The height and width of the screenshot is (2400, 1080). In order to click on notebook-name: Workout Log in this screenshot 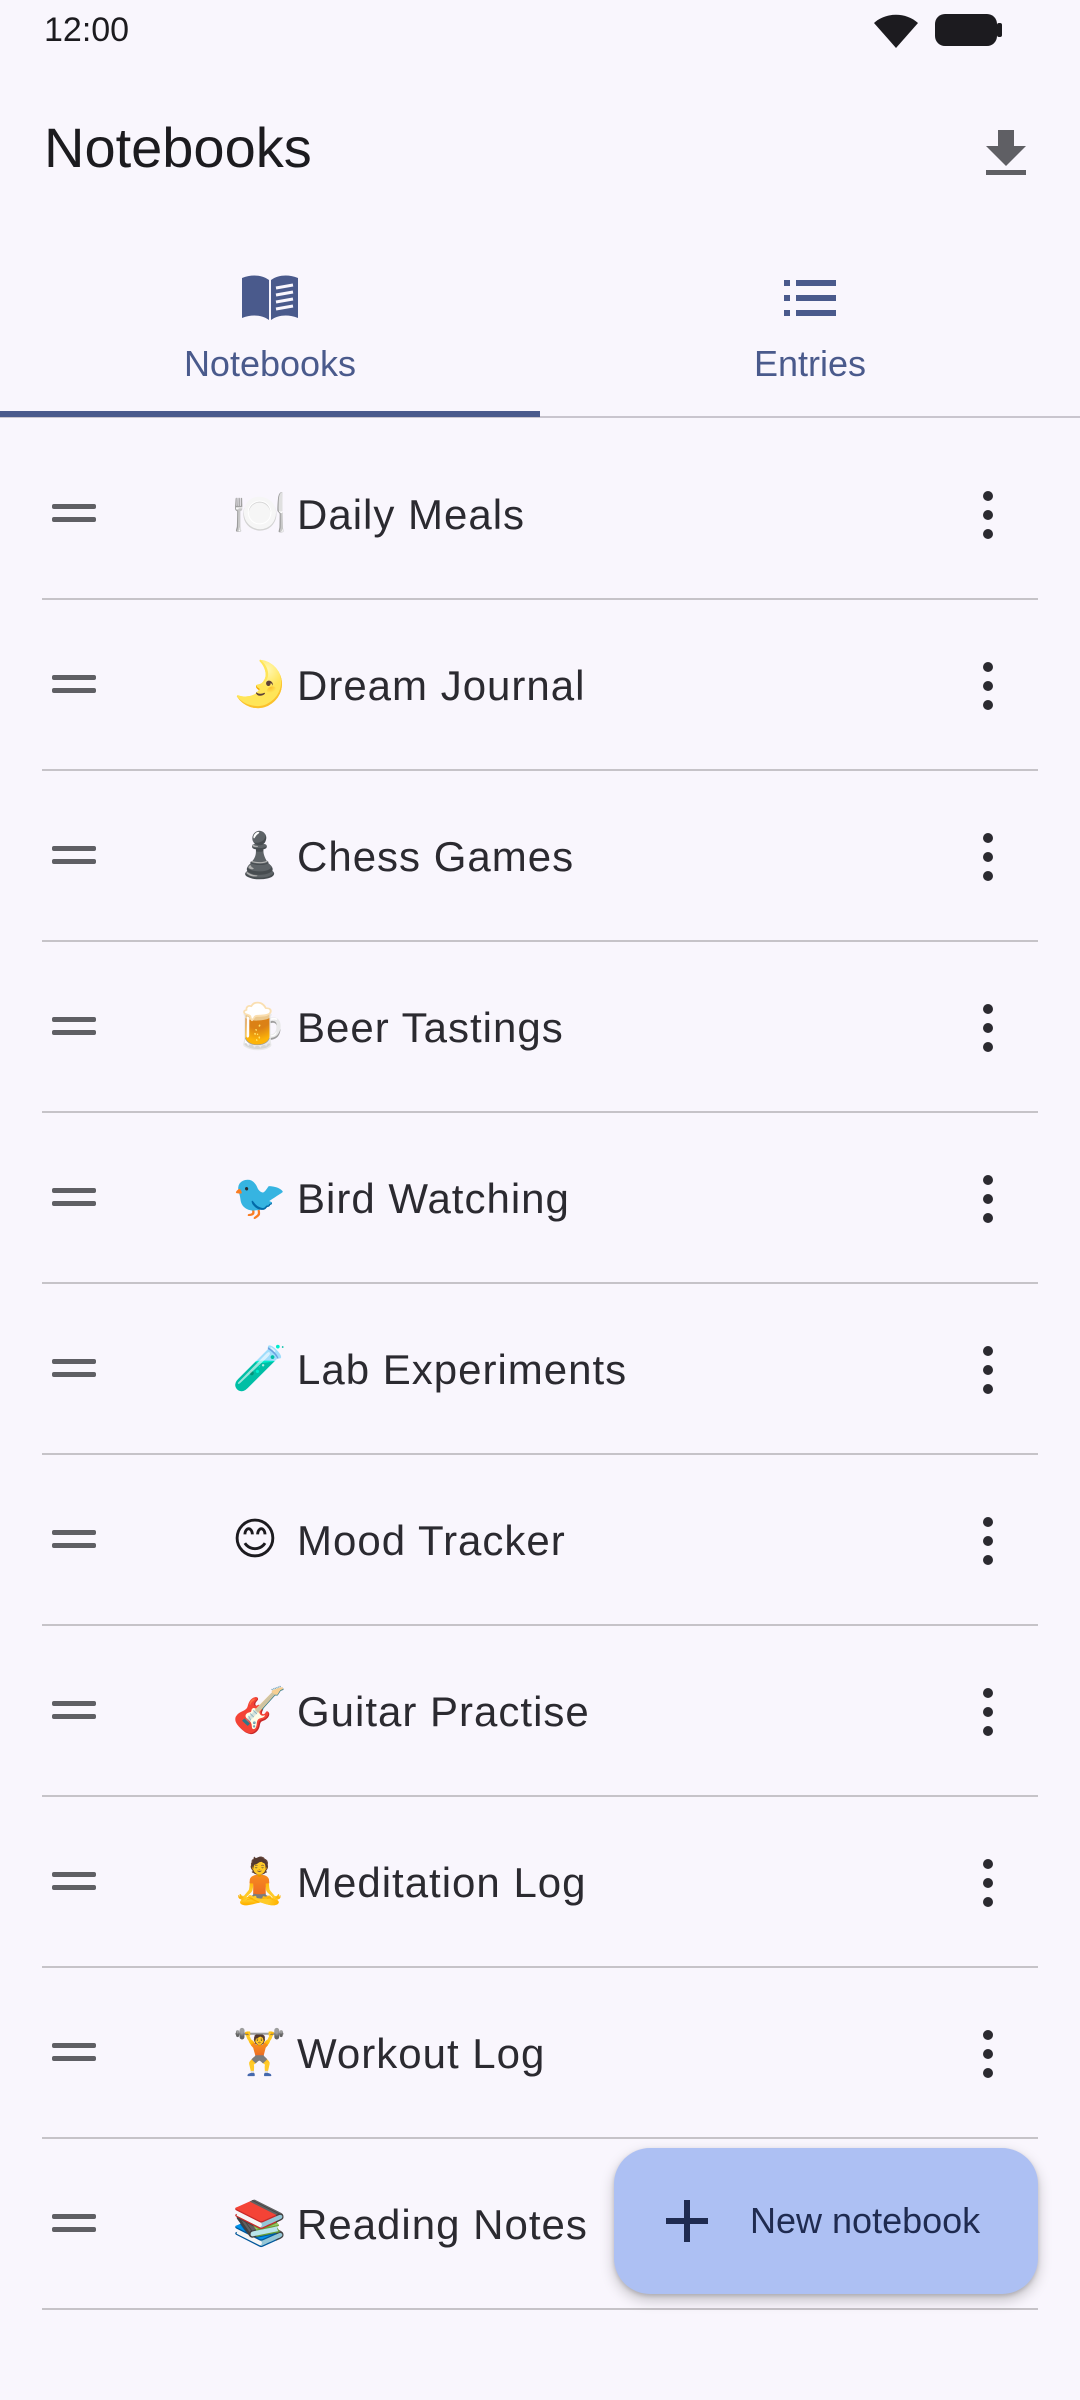, I will do `click(421, 2053)`.